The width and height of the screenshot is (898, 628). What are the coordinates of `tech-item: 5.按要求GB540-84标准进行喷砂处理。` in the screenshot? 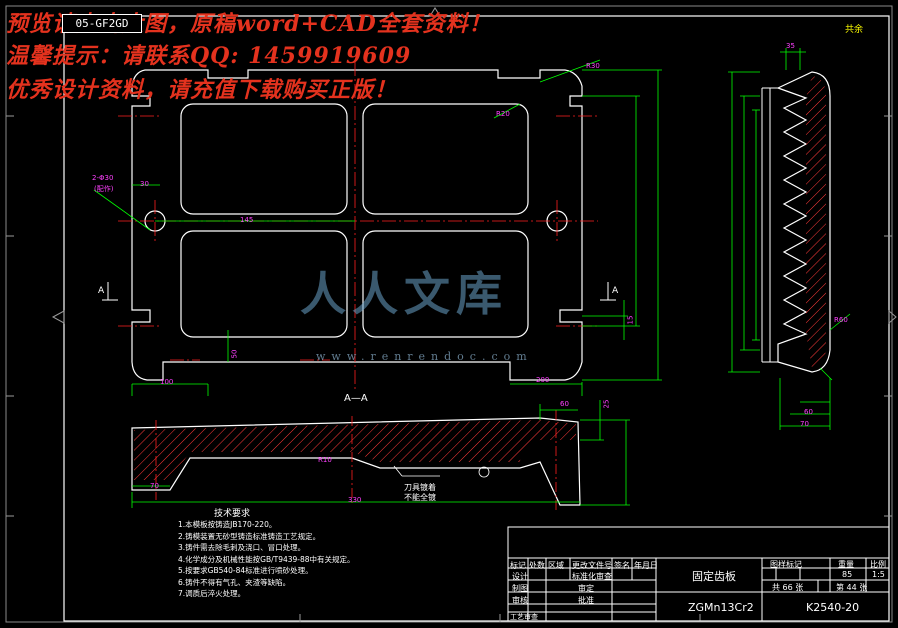 It's located at (245, 570).